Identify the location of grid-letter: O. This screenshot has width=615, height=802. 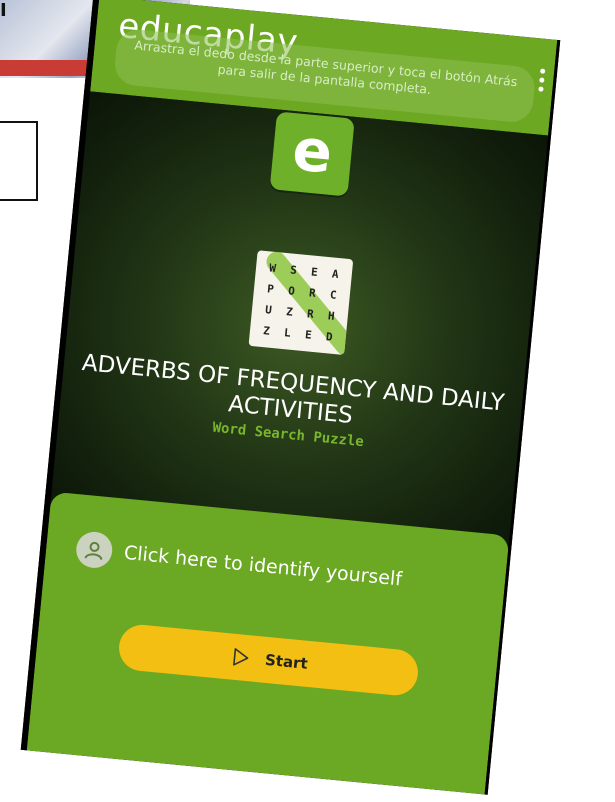
(291, 291).